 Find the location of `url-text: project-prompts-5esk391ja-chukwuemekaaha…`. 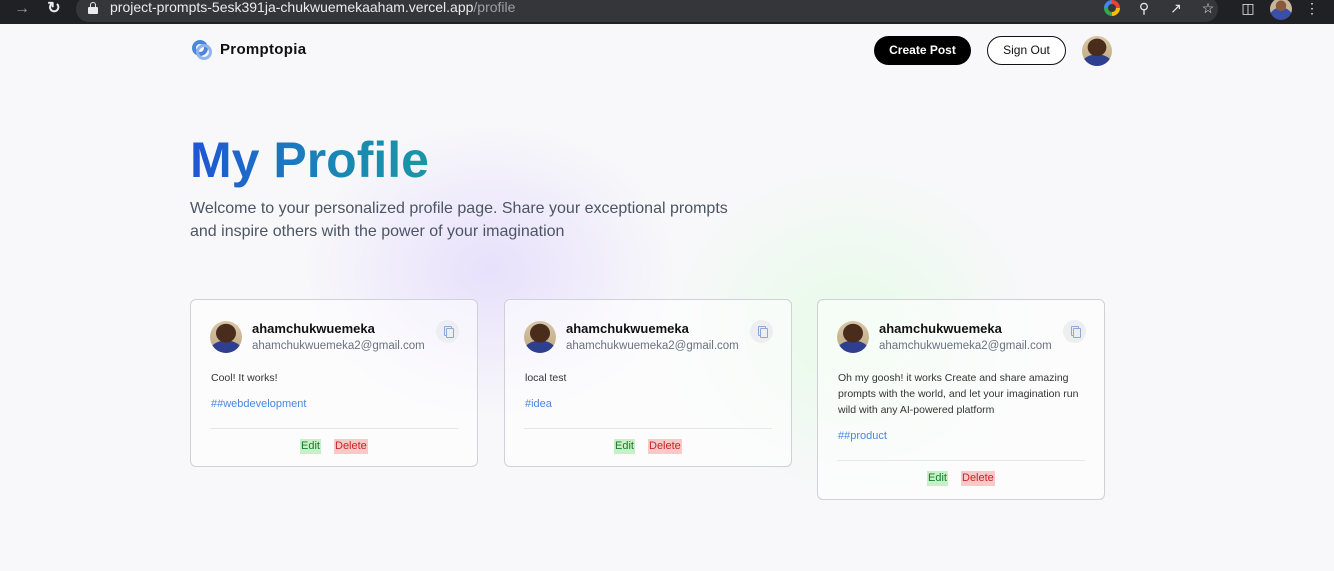

url-text: project-prompts-5esk391ja-chukwuemekaaha… is located at coordinates (312, 7).